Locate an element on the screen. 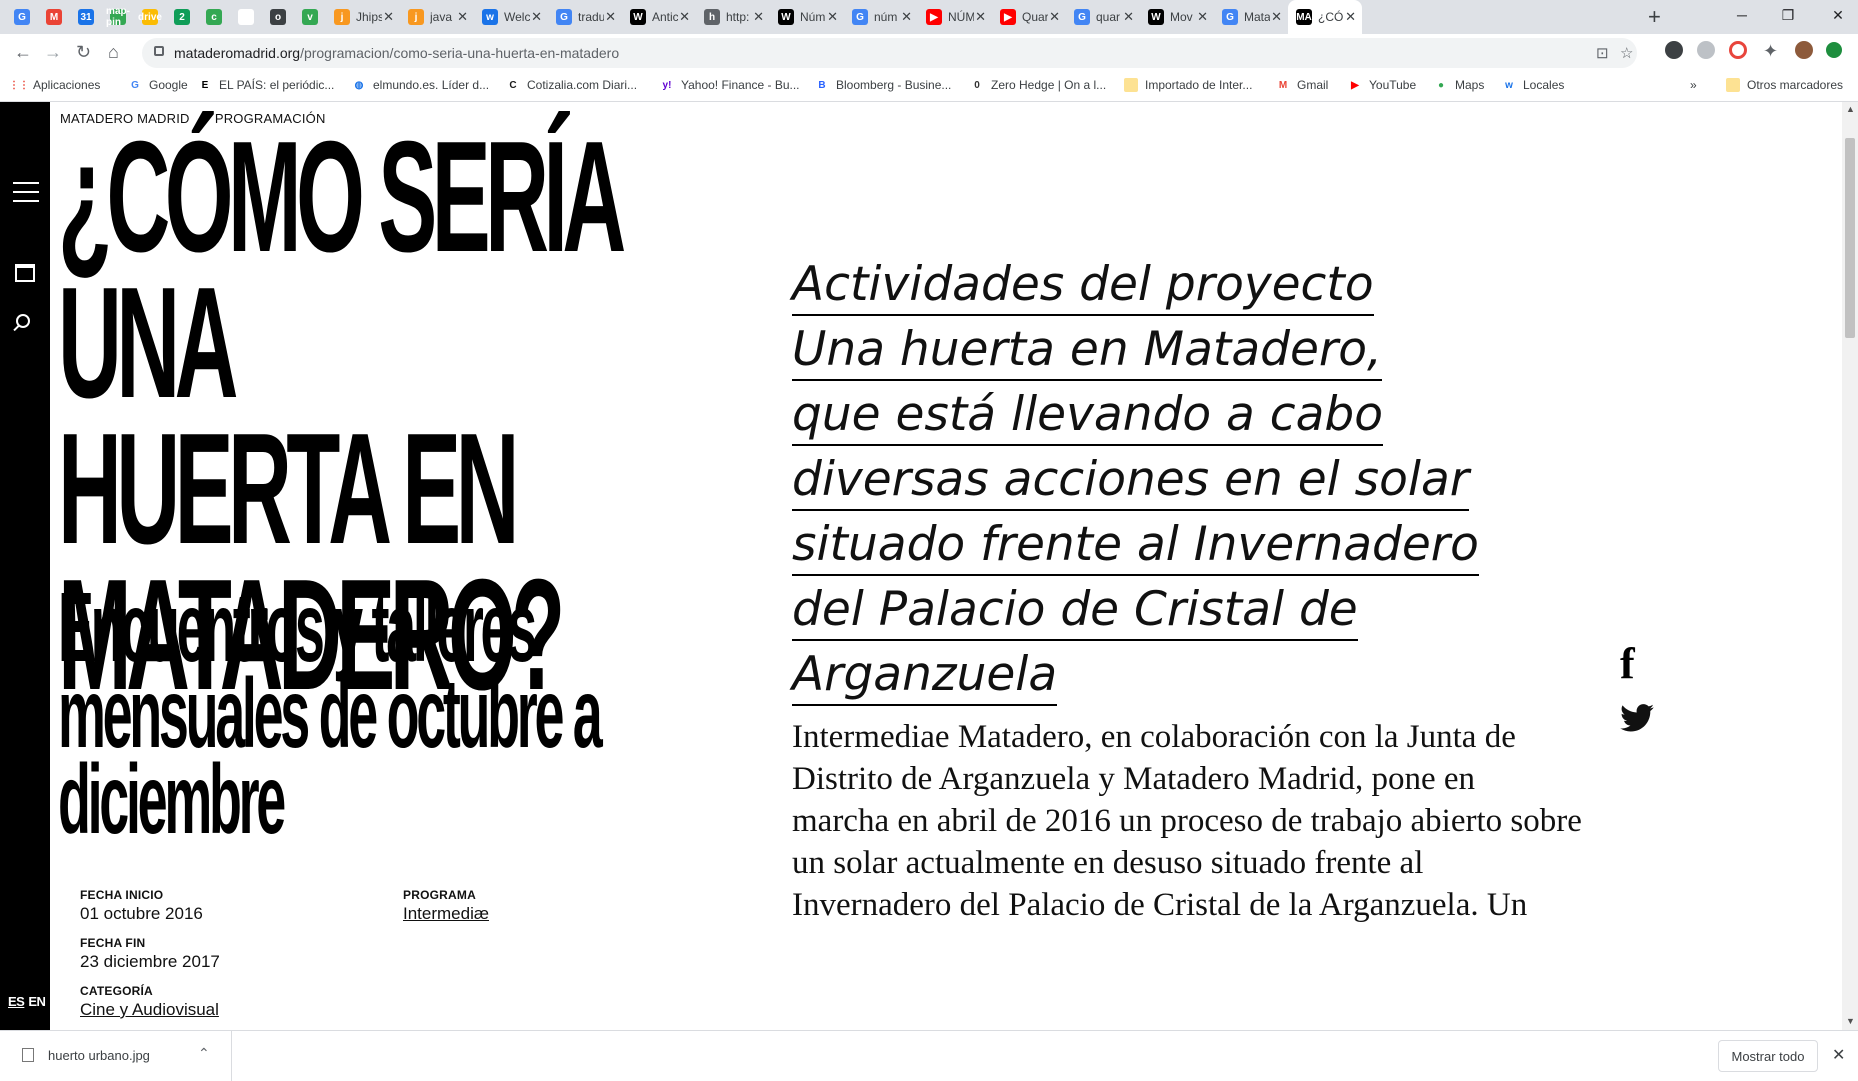 The image size is (1858, 1081). browser-tab: drive is located at coordinates (150, 17).